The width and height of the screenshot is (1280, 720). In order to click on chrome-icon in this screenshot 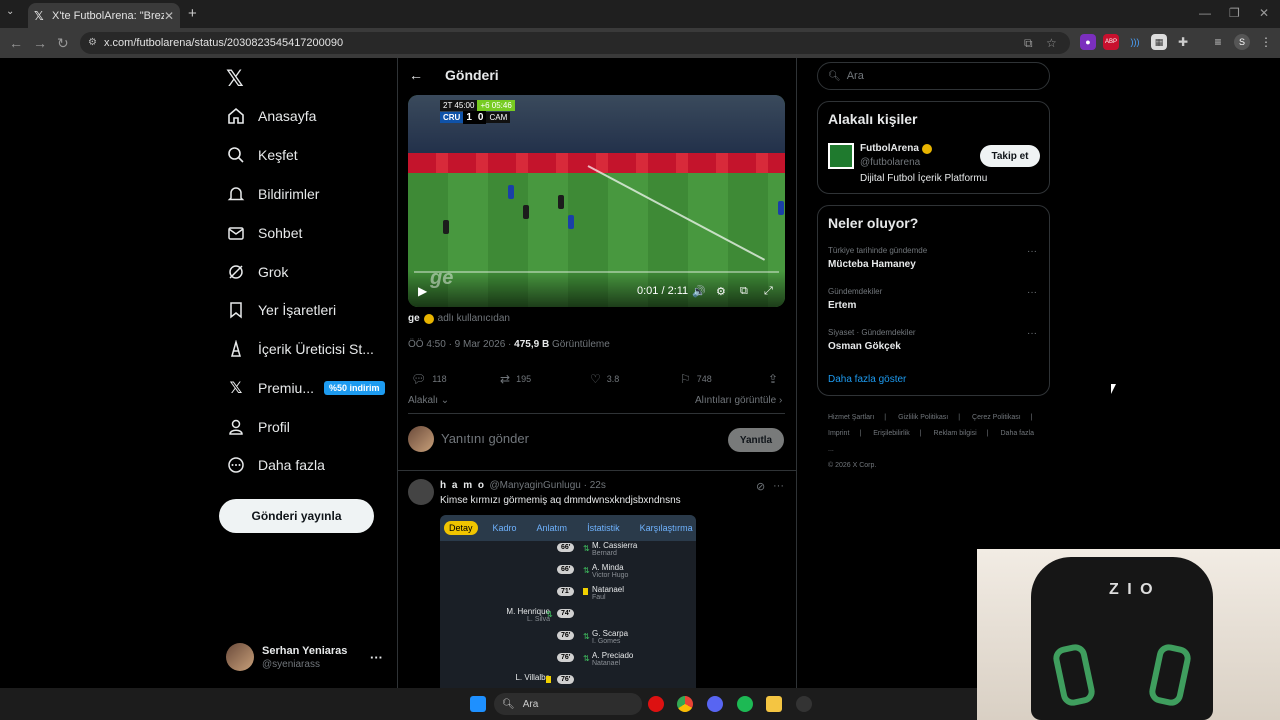, I will do `click(685, 704)`.